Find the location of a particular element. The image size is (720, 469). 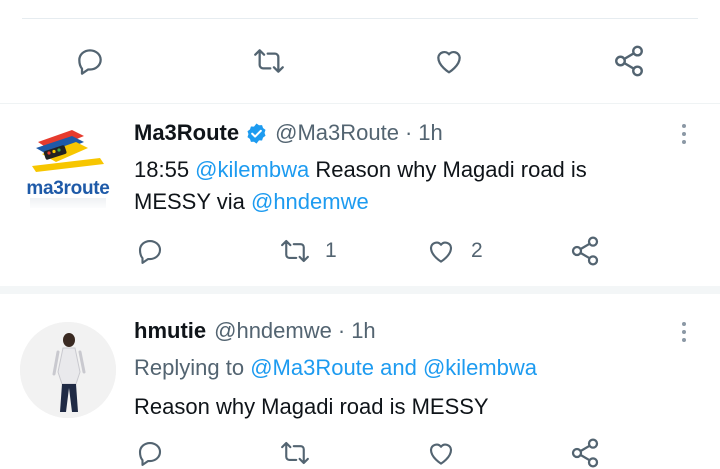

handle: @hndemwe is located at coordinates (273, 331).